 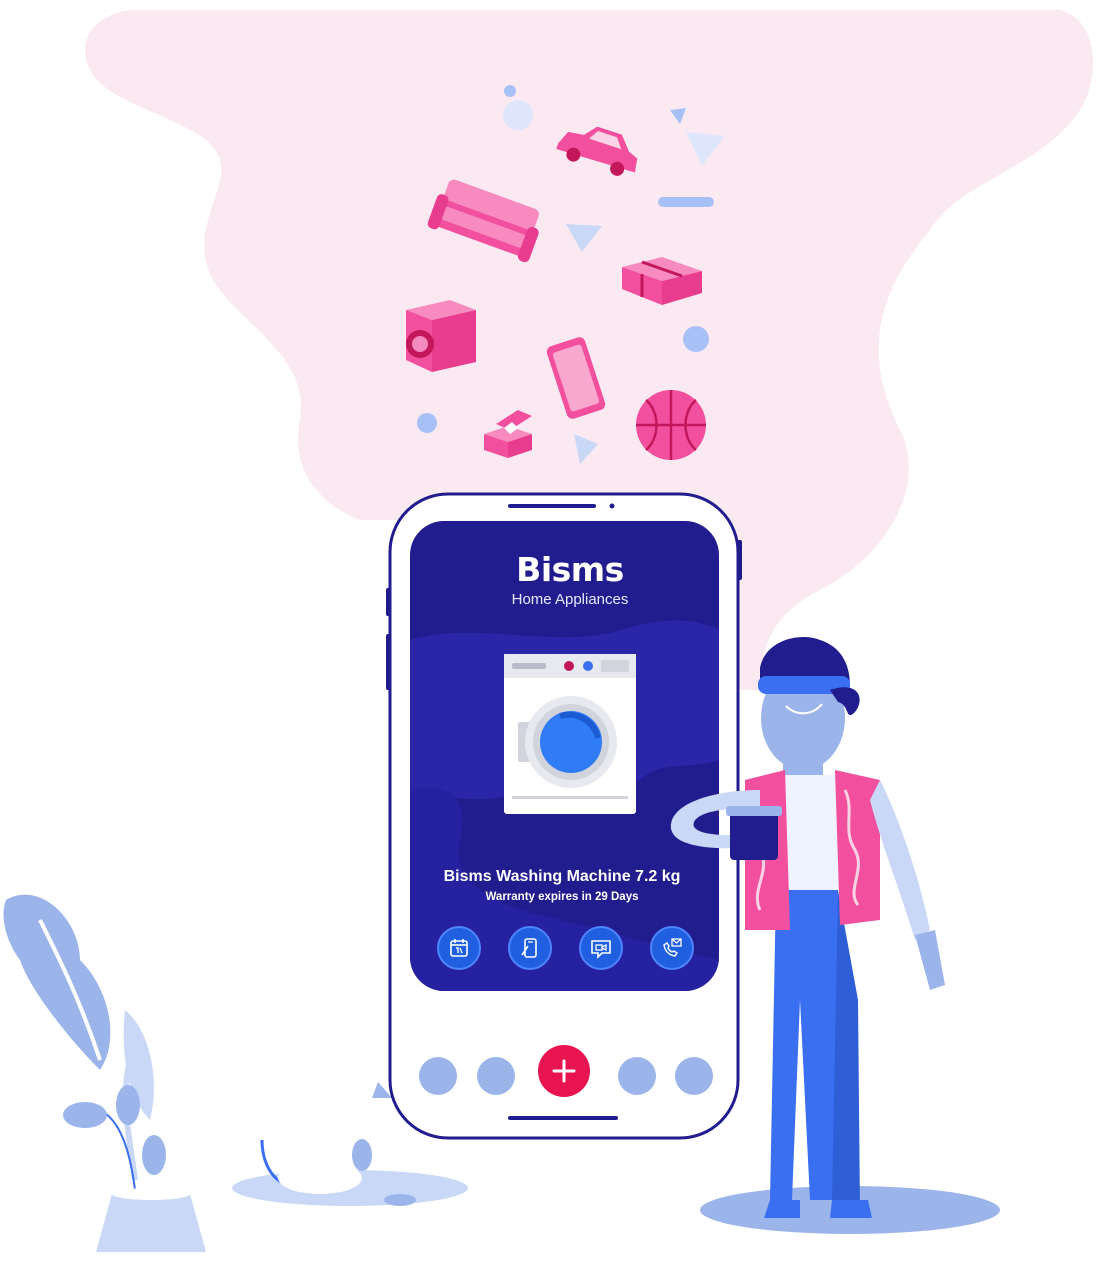 I want to click on video-chat-icon, so click(x=601, y=949).